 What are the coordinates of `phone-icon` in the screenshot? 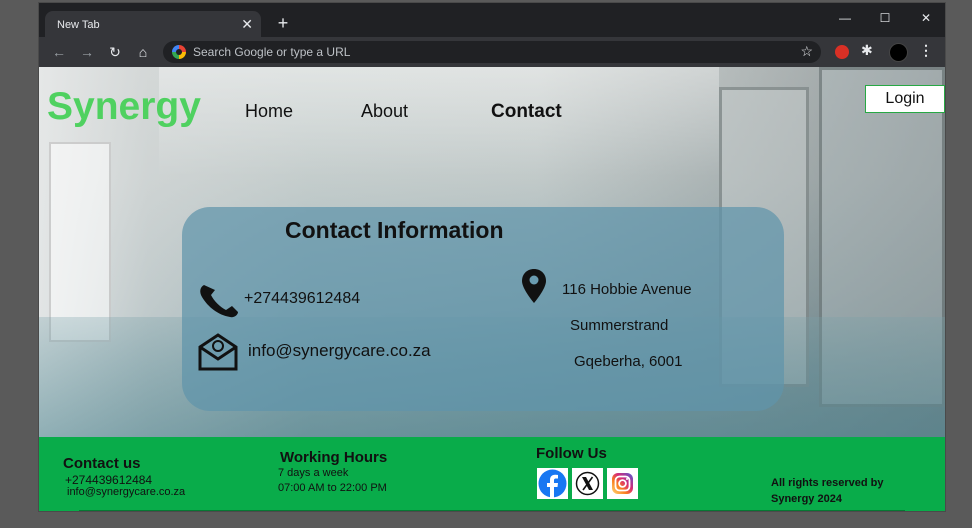 It's located at (219, 301).